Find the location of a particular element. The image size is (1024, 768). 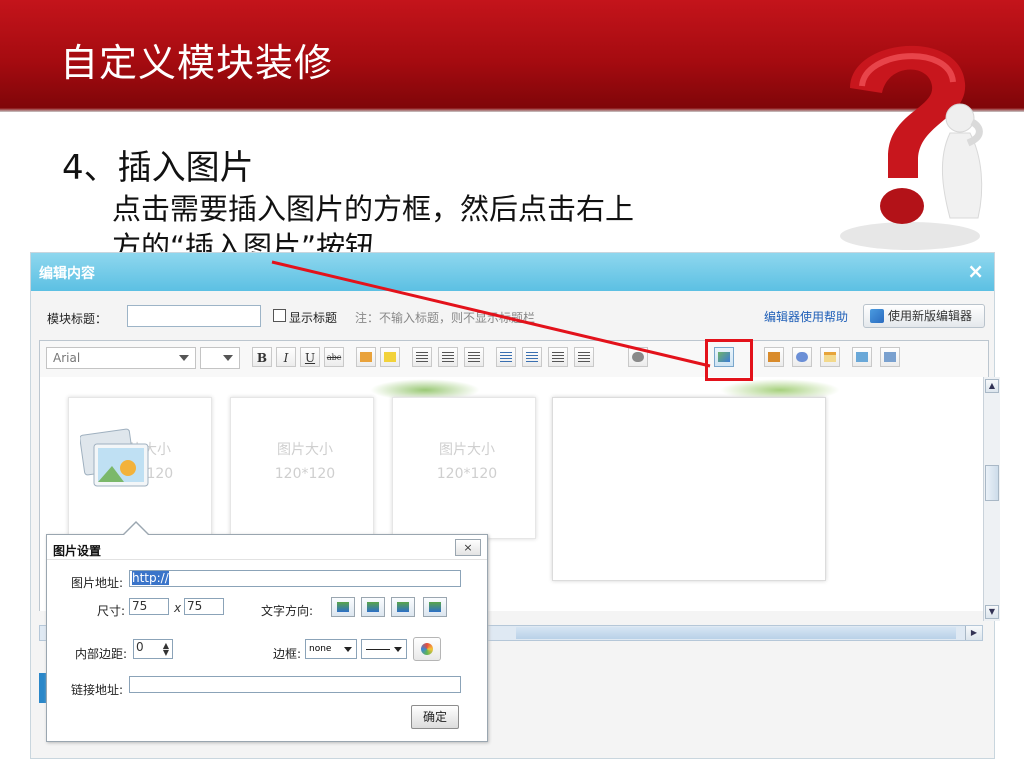

color-palette-icon is located at coordinates (427, 649).